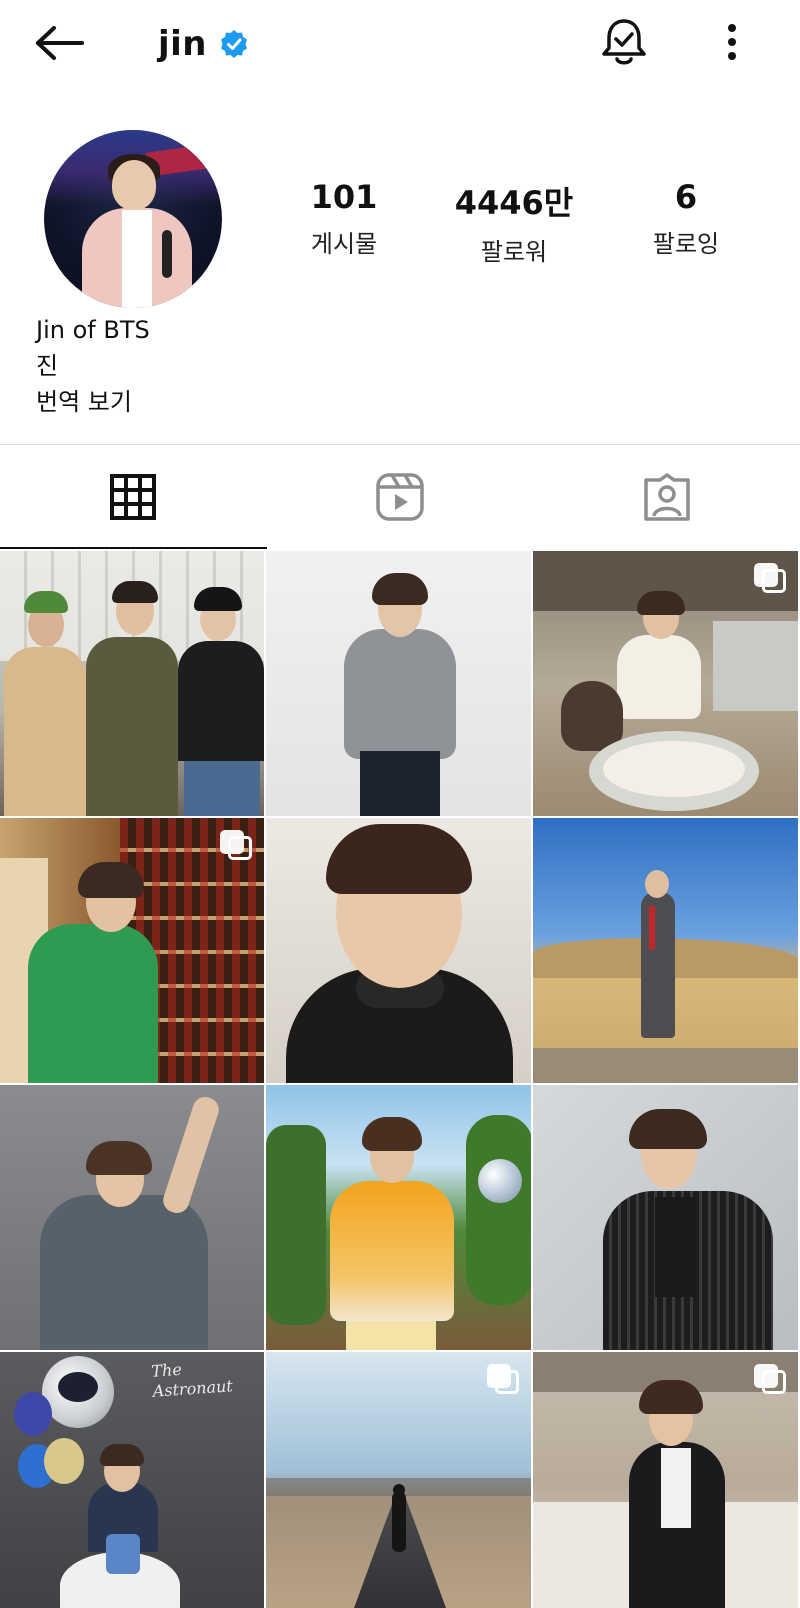  Describe the element at coordinates (192, 1380) in the screenshot. I see `the-astronaut-wall-text: The Astronaut` at that location.